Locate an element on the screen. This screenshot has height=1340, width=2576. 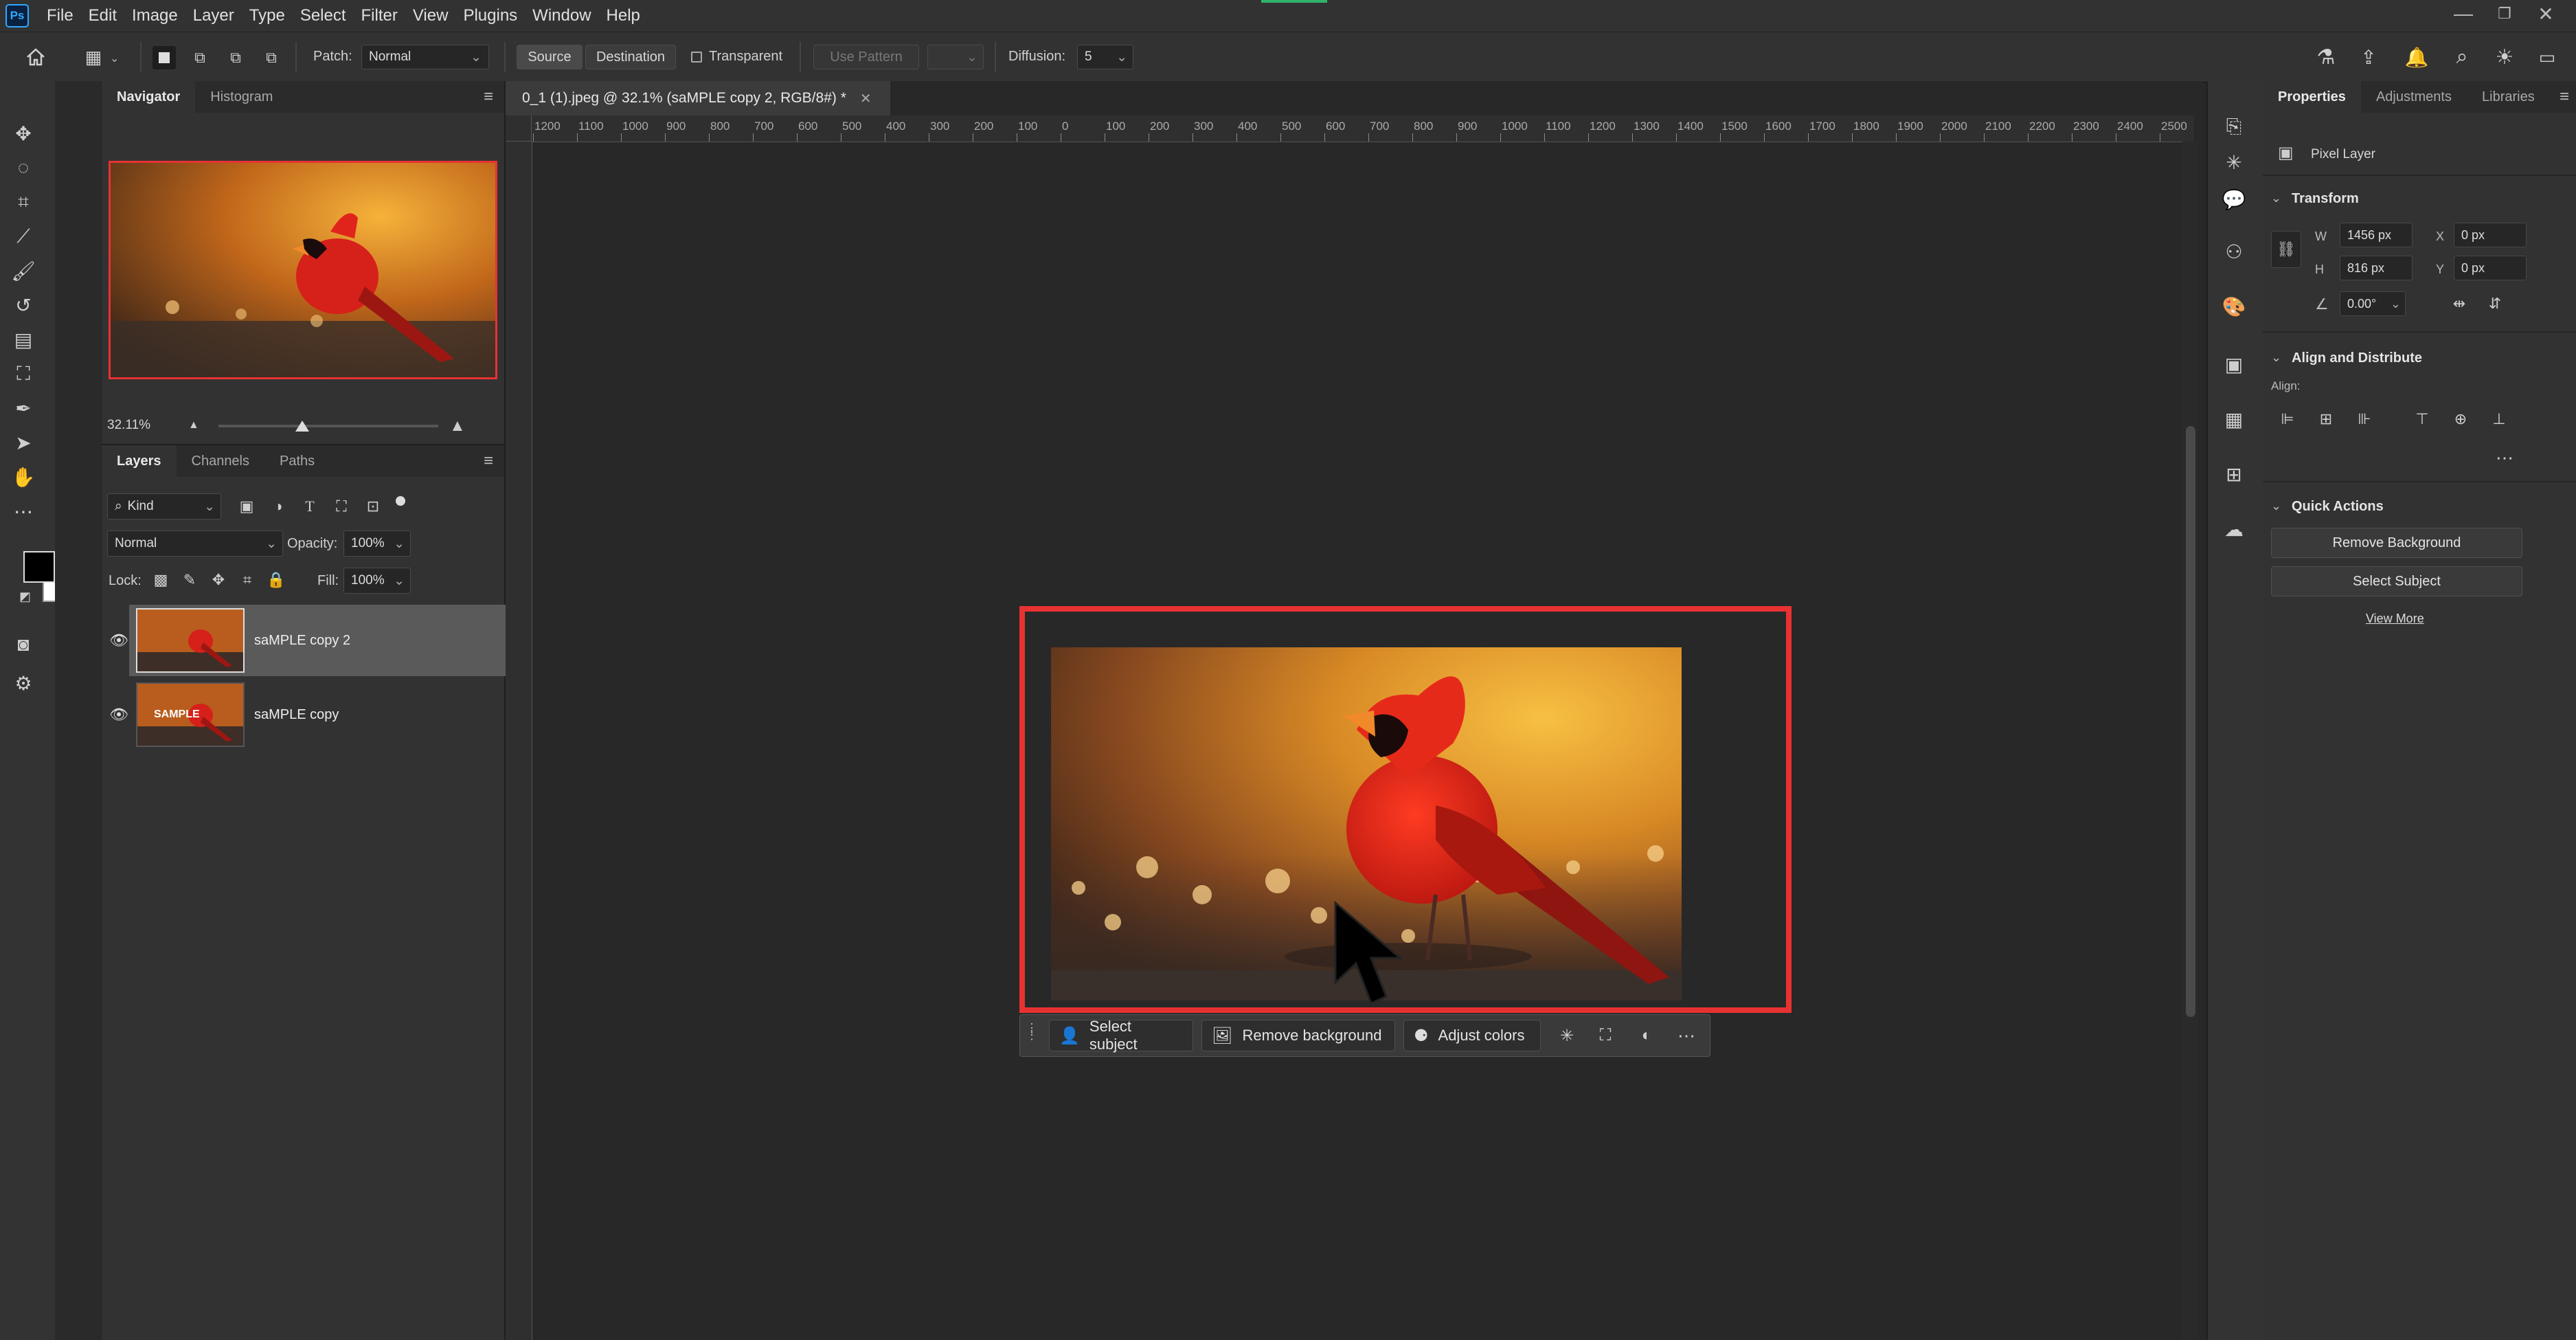
history-icon: ⎘ is located at coordinates (2234, 127).